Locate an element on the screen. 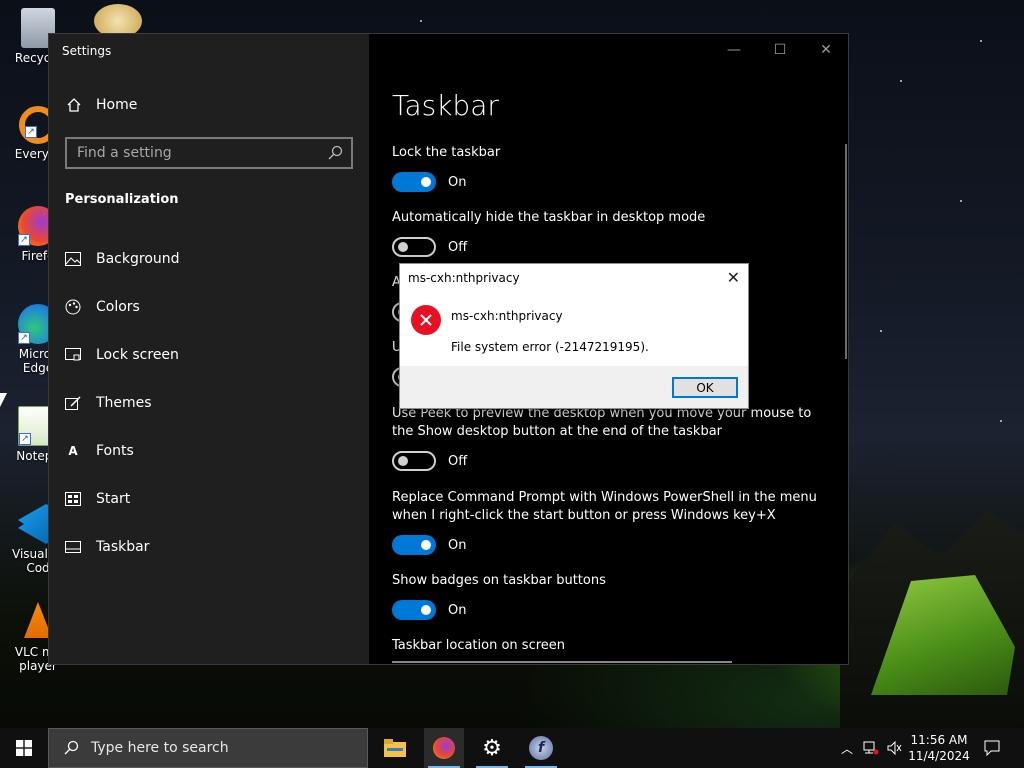 The width and height of the screenshot is (1024, 768). nav-item-label: Fonts is located at coordinates (115, 451).